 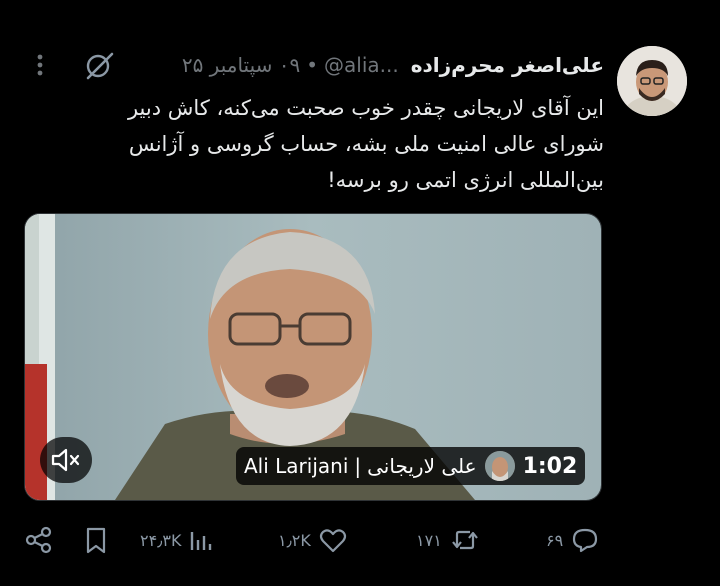 I want to click on retweet-icon, so click(x=464, y=540).